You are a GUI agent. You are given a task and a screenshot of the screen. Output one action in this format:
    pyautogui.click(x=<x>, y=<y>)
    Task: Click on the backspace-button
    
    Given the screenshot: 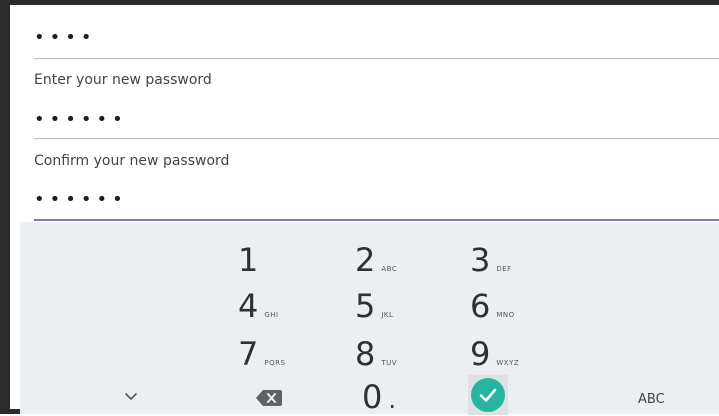 What is the action you would take?
    pyautogui.click(x=269, y=398)
    